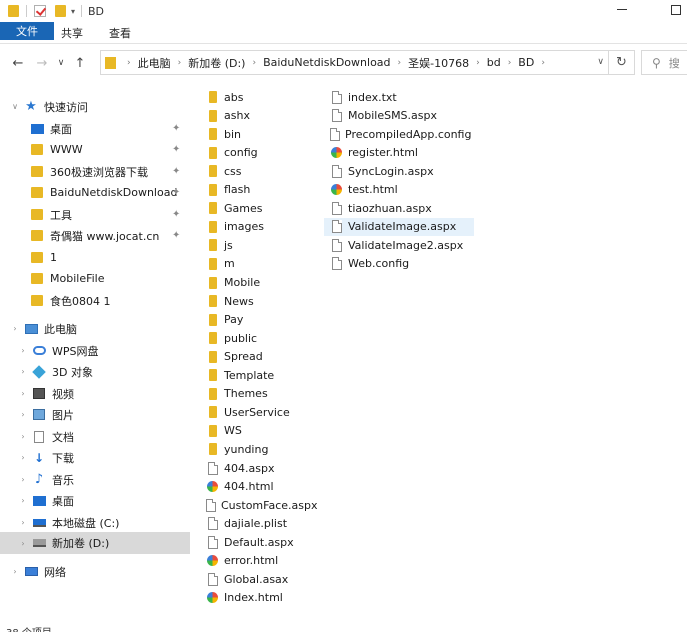 Image resolution: width=687 pixels, height=632 pixels. What do you see at coordinates (622, 9) in the screenshot?
I see `minimize-button` at bounding box center [622, 9].